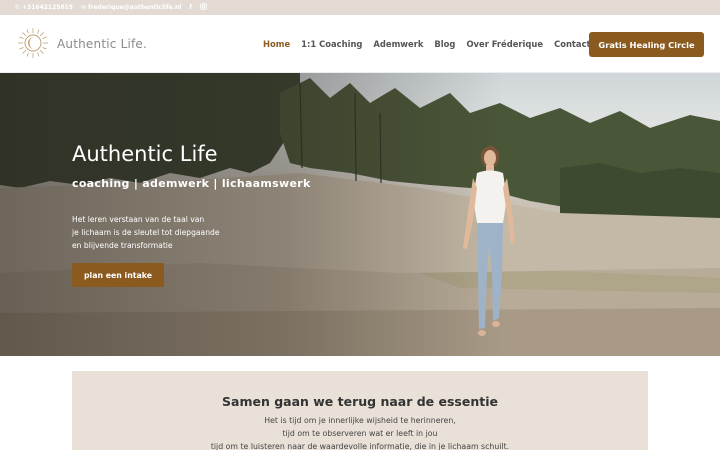 The image size is (720, 450). I want to click on facebook-icon: f, so click(190, 7).